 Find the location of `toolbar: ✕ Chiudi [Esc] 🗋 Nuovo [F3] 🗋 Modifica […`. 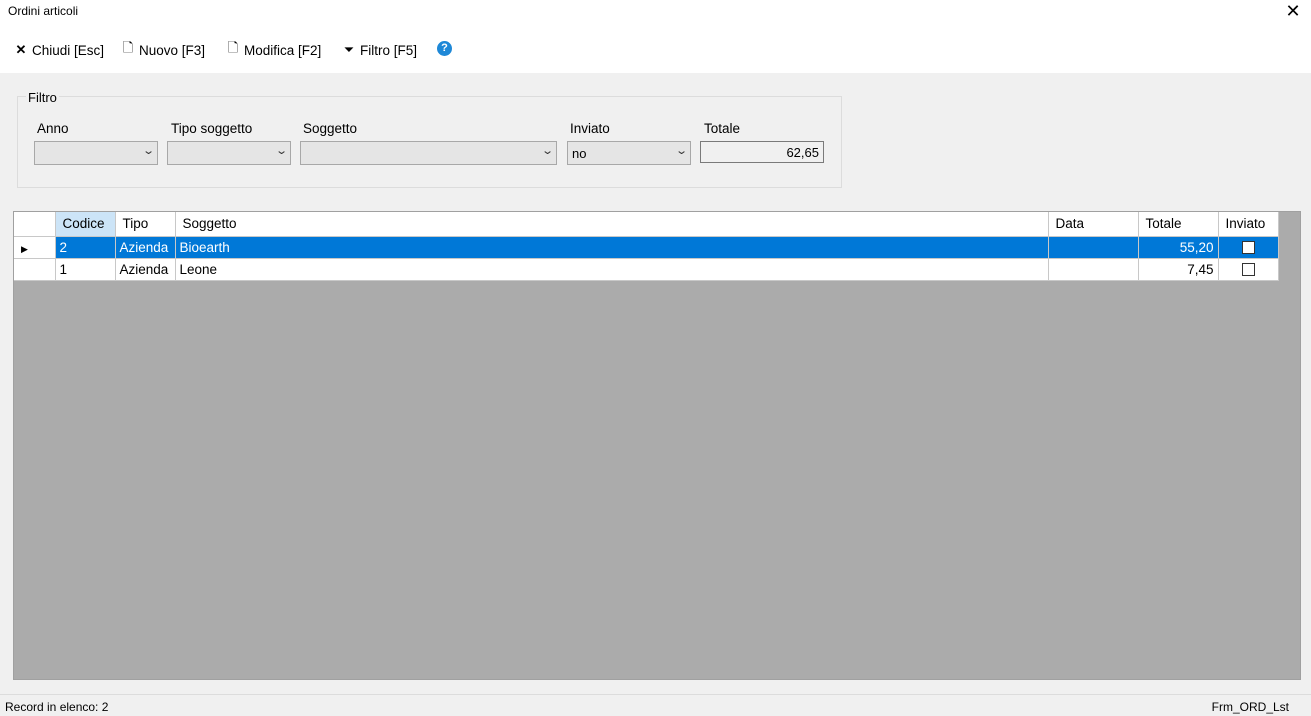

toolbar: ✕ Chiudi [Esc] 🗋 Nuovo [F3] 🗋 Modifica [… is located at coordinates (655, 50).